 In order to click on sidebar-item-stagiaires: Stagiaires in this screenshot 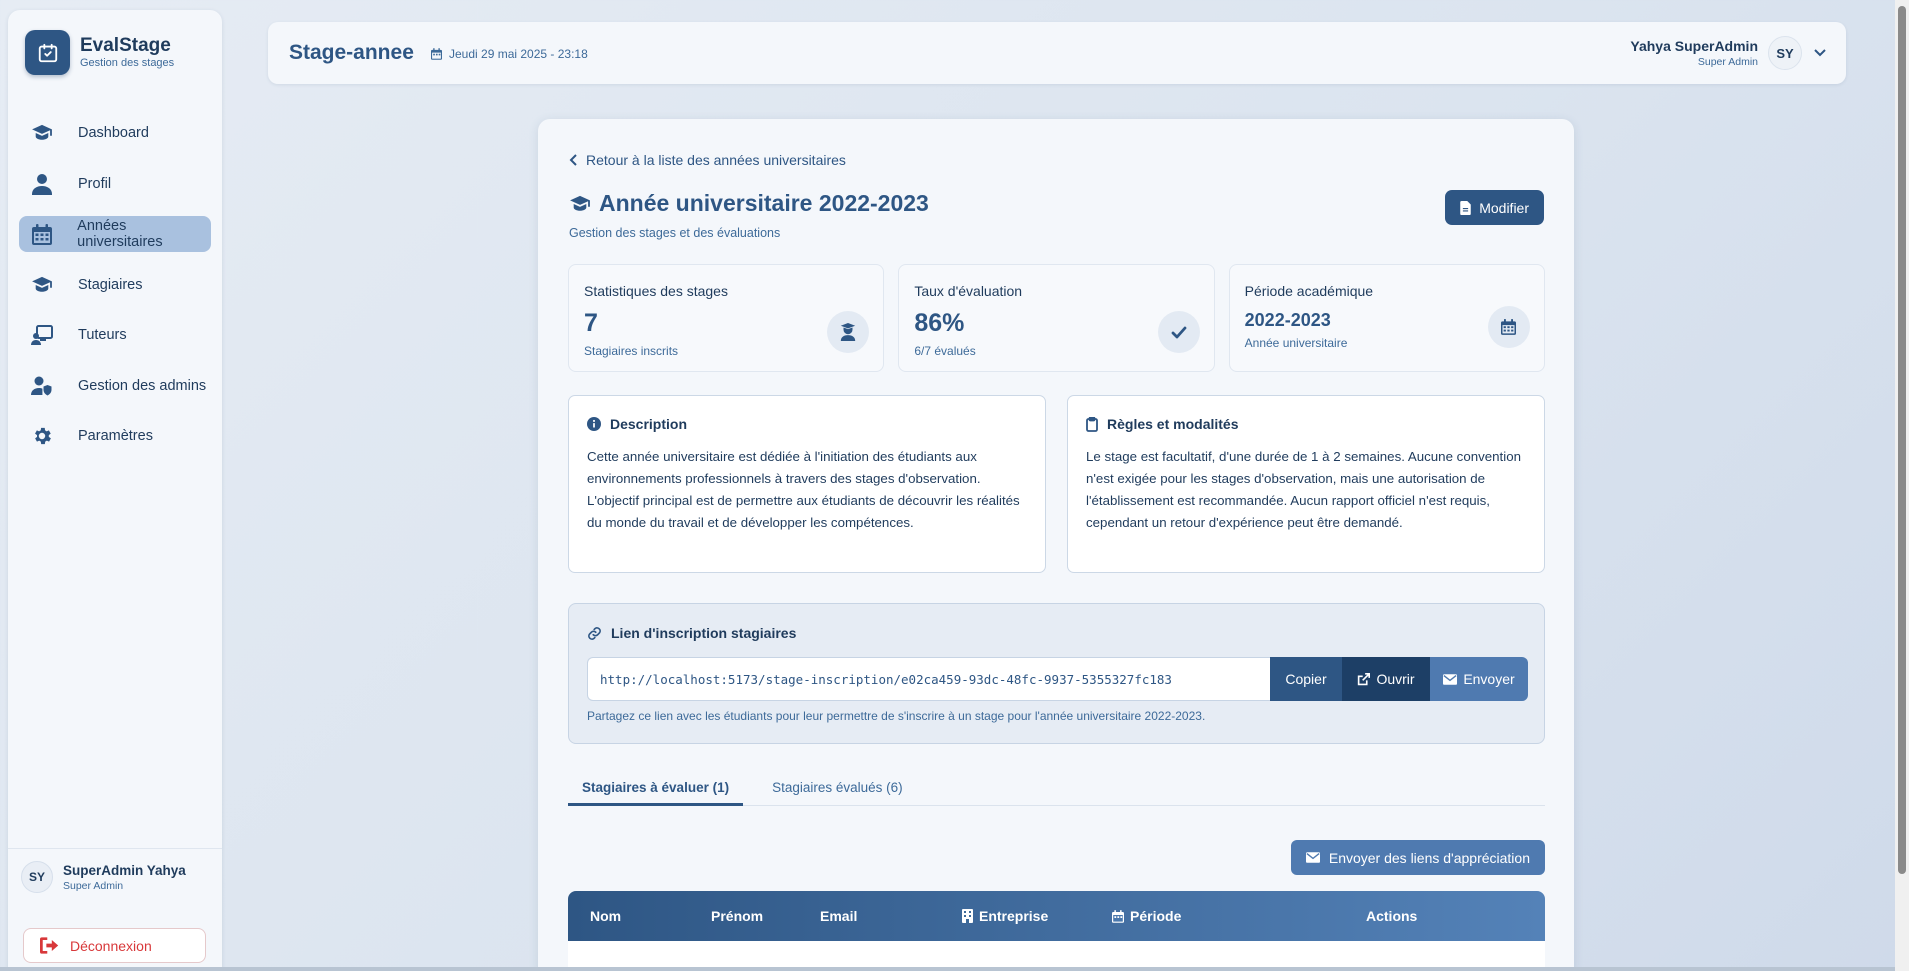, I will do `click(115, 285)`.